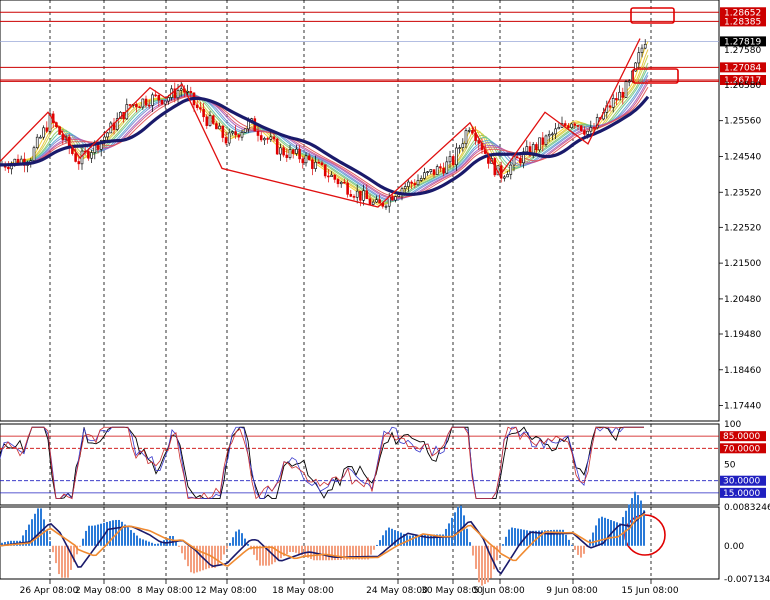 Image resolution: width=770 pixels, height=600 pixels. Describe the element at coordinates (742, 122) in the screenshot. I see `price-tick-label: 1.25560` at that location.